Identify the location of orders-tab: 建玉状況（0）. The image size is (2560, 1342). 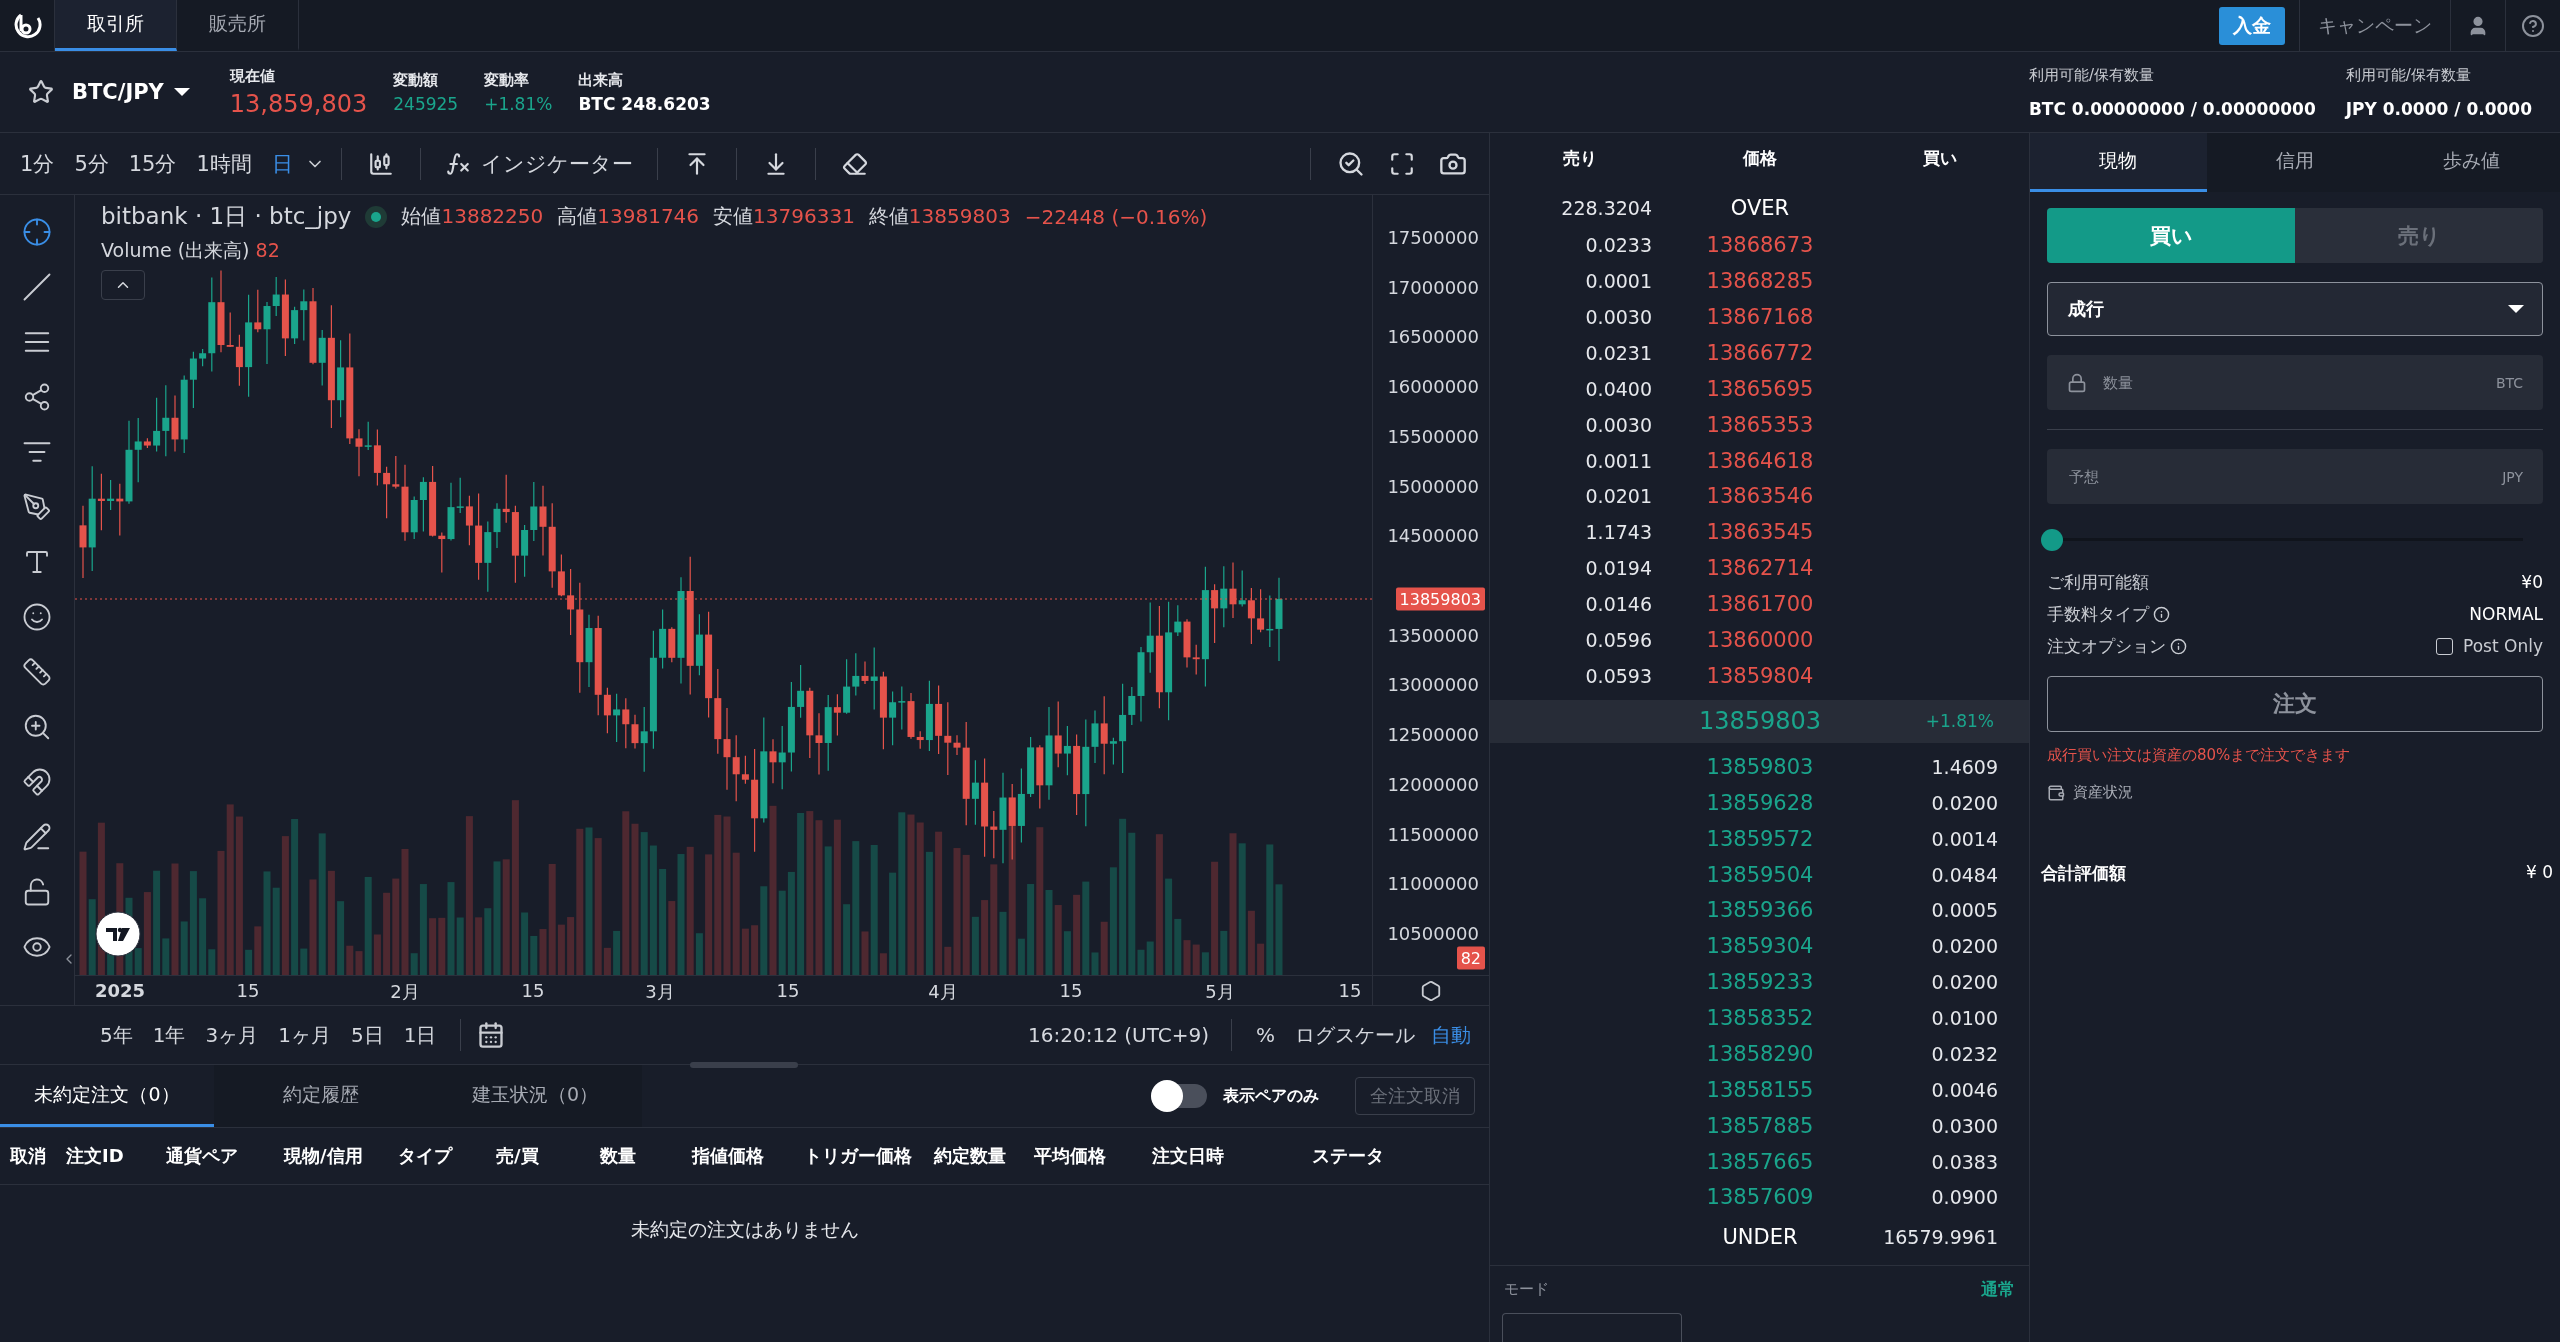
(535, 1096).